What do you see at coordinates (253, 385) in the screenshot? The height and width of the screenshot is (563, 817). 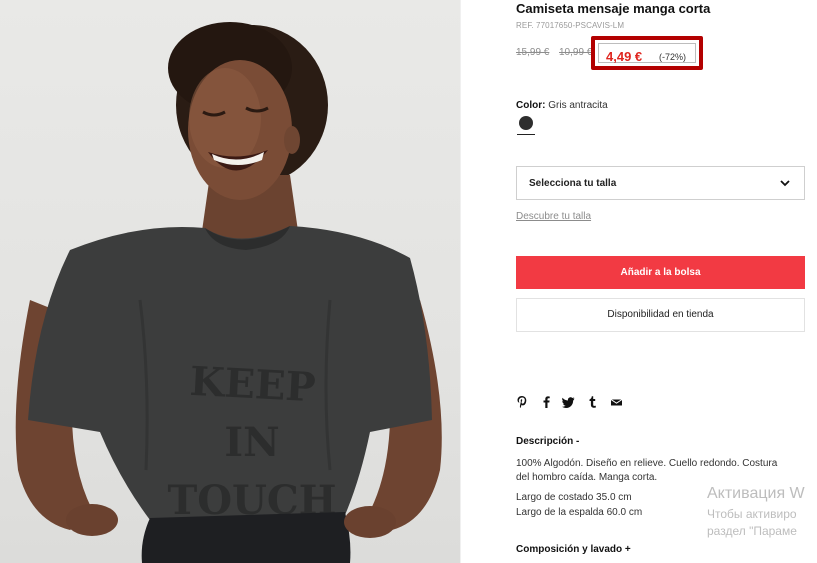 I see `shirt-print-line-1: KEEP` at bounding box center [253, 385].